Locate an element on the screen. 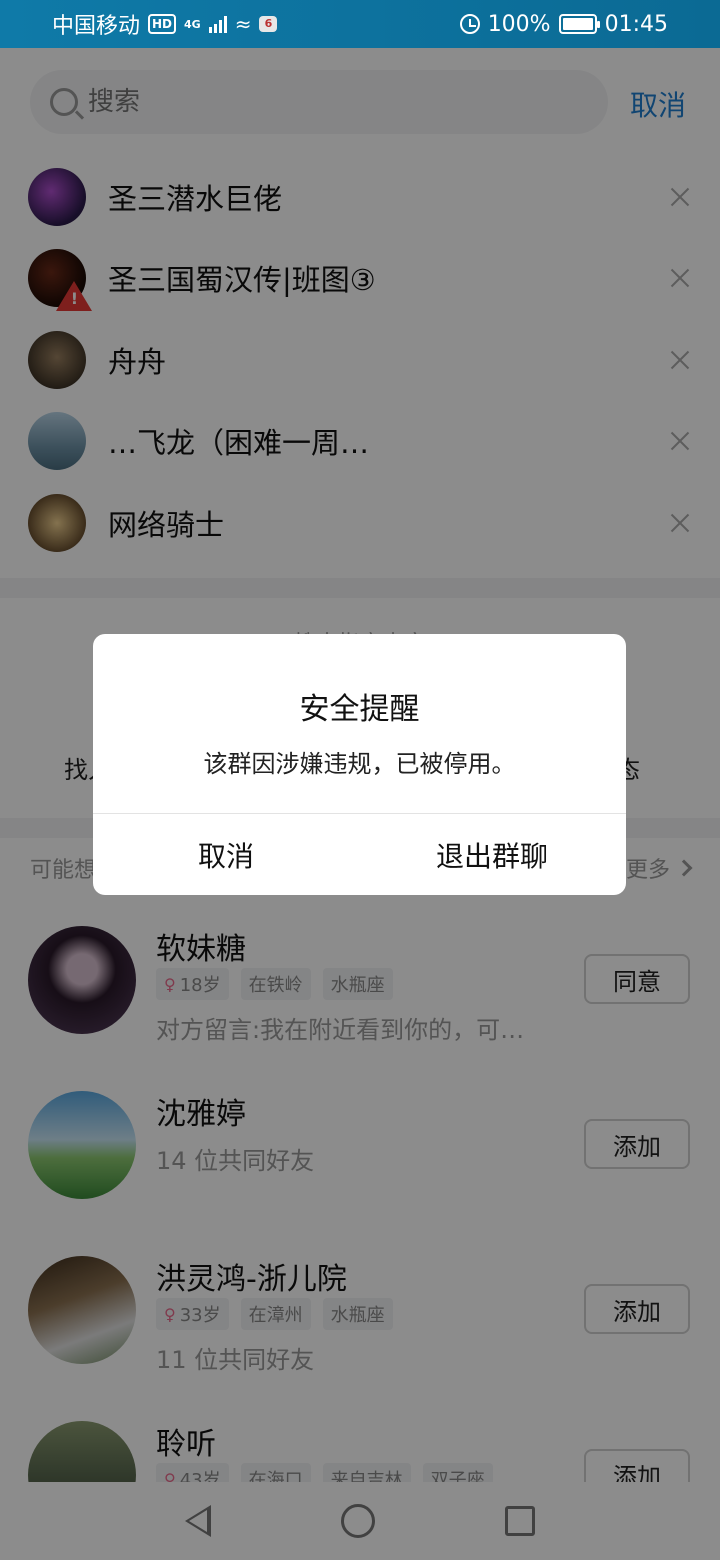 Image resolution: width=720 pixels, height=1560 pixels. battery-percent: 100% is located at coordinates (519, 24).